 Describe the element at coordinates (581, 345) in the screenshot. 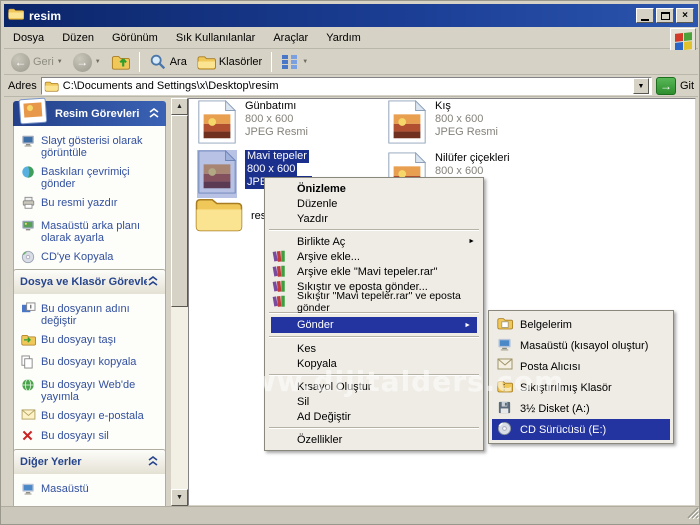

I see `sendto-masaustu: Masaüstü (kısayol oluştur)` at that location.